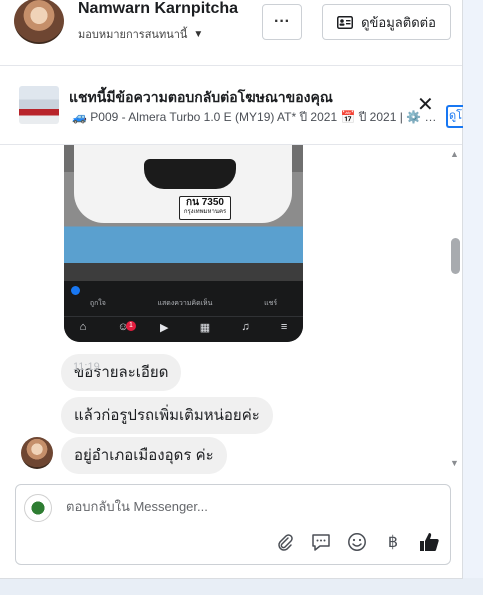  What do you see at coordinates (183, 311) in the screenshot?
I see `facebook-post-footer: ถูกใจ แสดงความคิดเห็น แชร์ ⌂ ☺ ▶ ▦ ♫ ≡ 1` at bounding box center [183, 311].